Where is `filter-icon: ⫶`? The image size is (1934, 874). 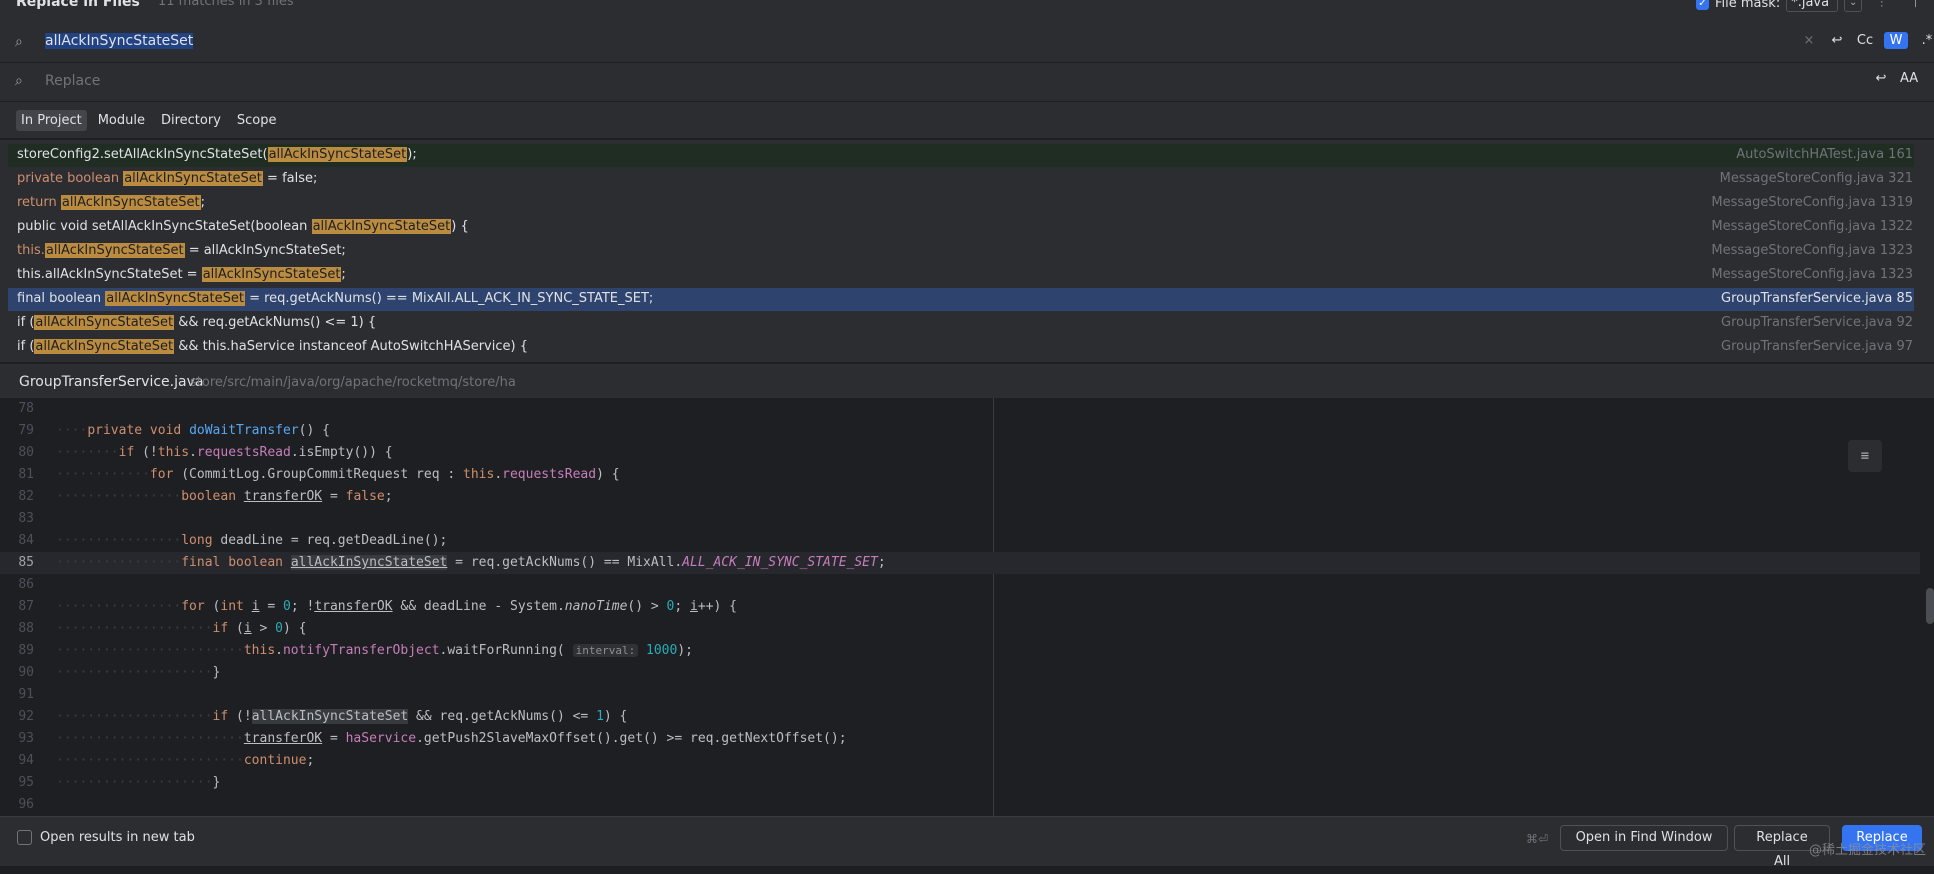
filter-icon: ⫶ is located at coordinates (1881, 5).